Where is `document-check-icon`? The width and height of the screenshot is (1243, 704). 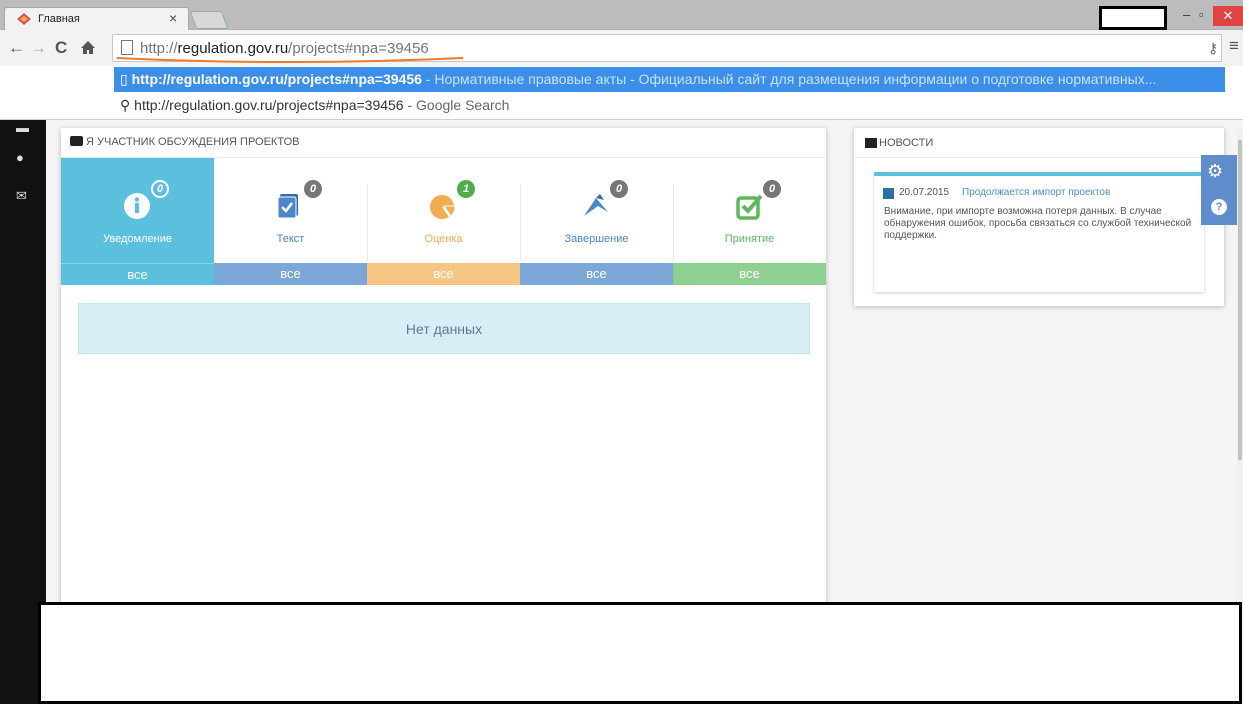 document-check-icon is located at coordinates (287, 206).